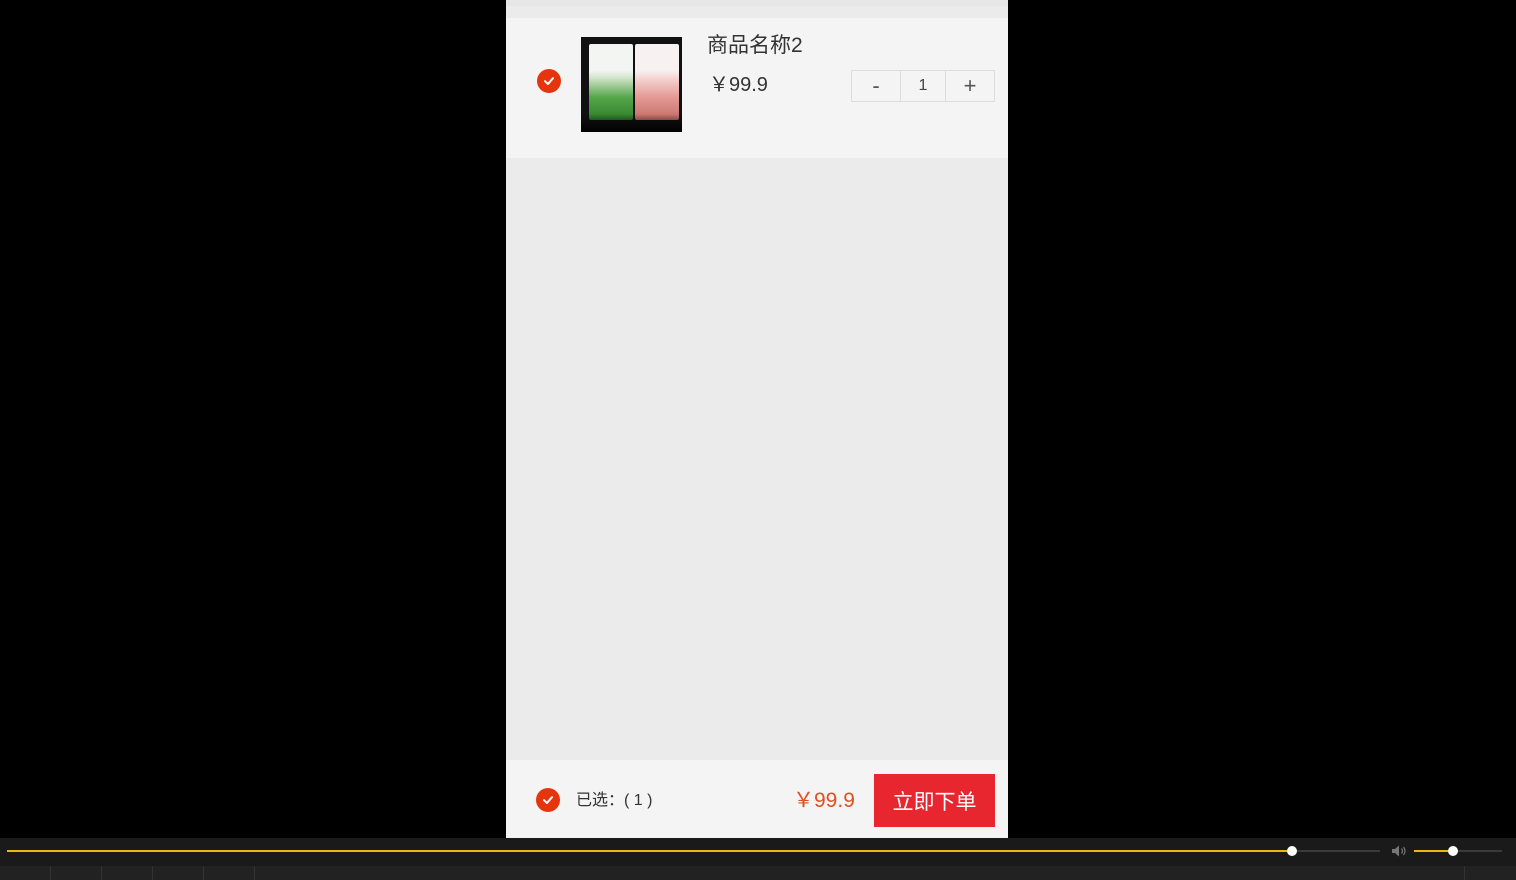 The height and width of the screenshot is (880, 1516). Describe the element at coordinates (757, 799) in the screenshot. I see `checkout-bar: 已选：( 1 ) ￥99.9 立即下单` at that location.